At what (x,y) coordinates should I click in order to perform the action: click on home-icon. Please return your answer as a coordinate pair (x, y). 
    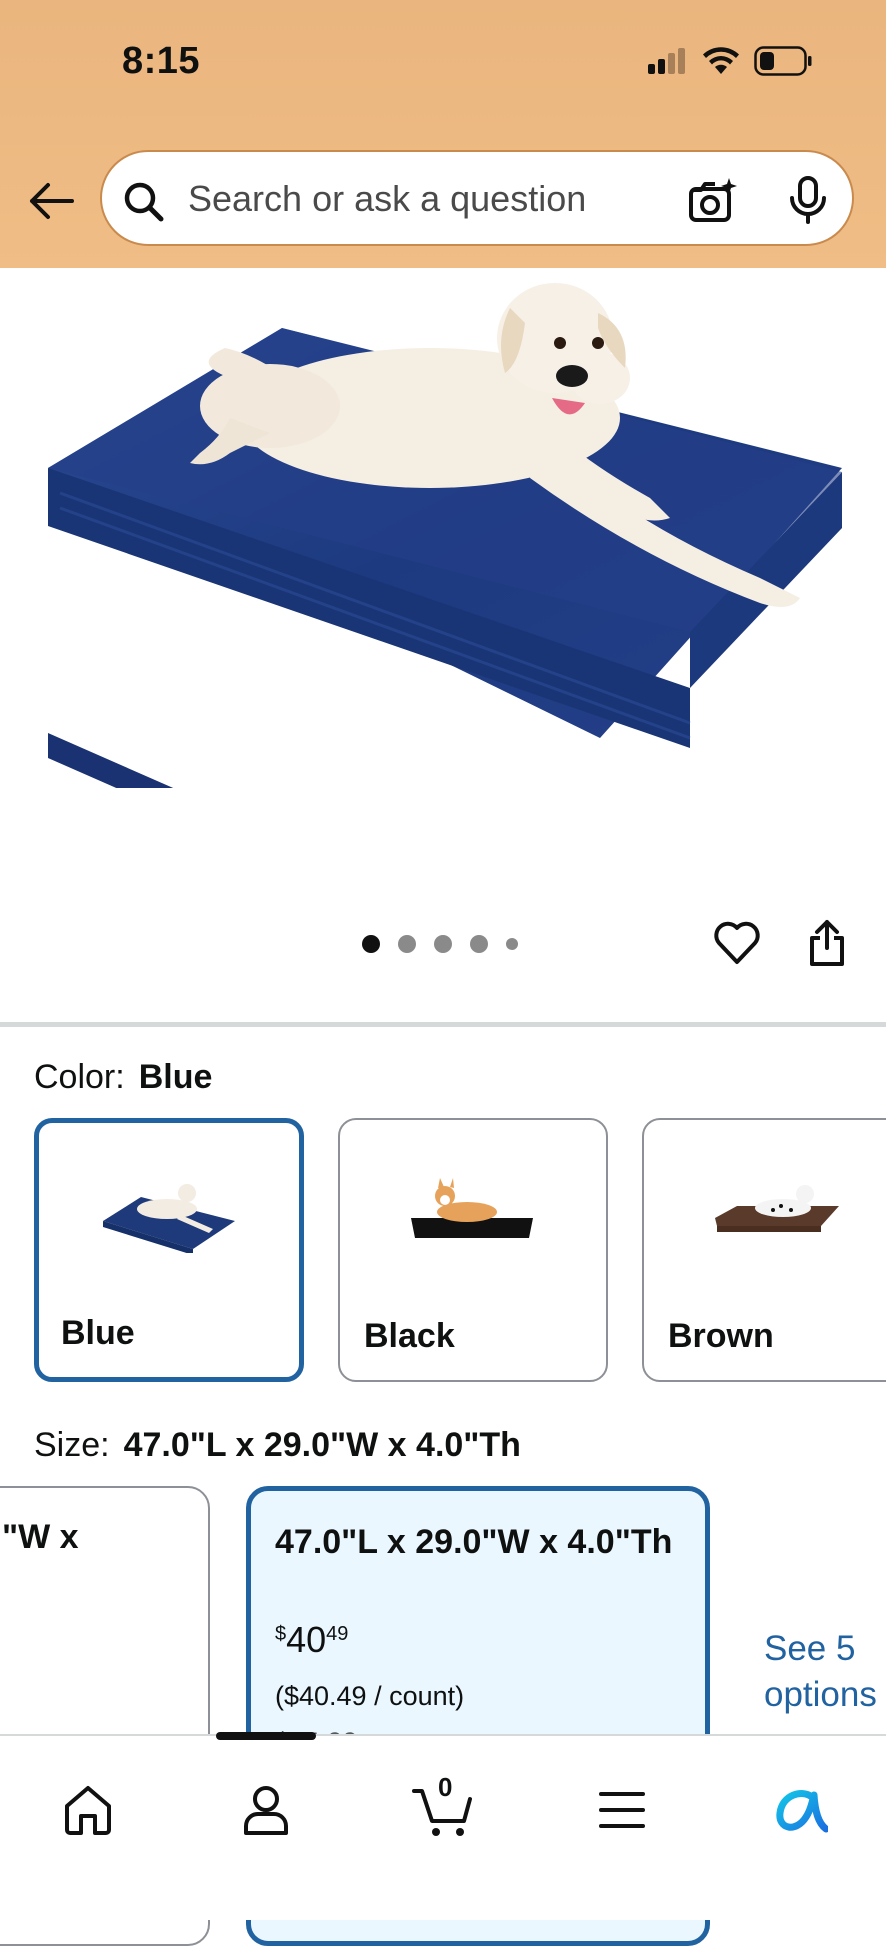
    Looking at the image, I should click on (88, 1810).